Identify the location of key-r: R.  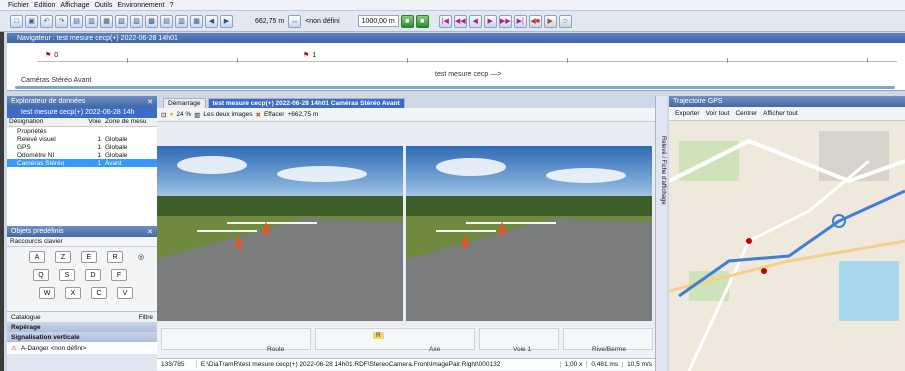
(115, 257).